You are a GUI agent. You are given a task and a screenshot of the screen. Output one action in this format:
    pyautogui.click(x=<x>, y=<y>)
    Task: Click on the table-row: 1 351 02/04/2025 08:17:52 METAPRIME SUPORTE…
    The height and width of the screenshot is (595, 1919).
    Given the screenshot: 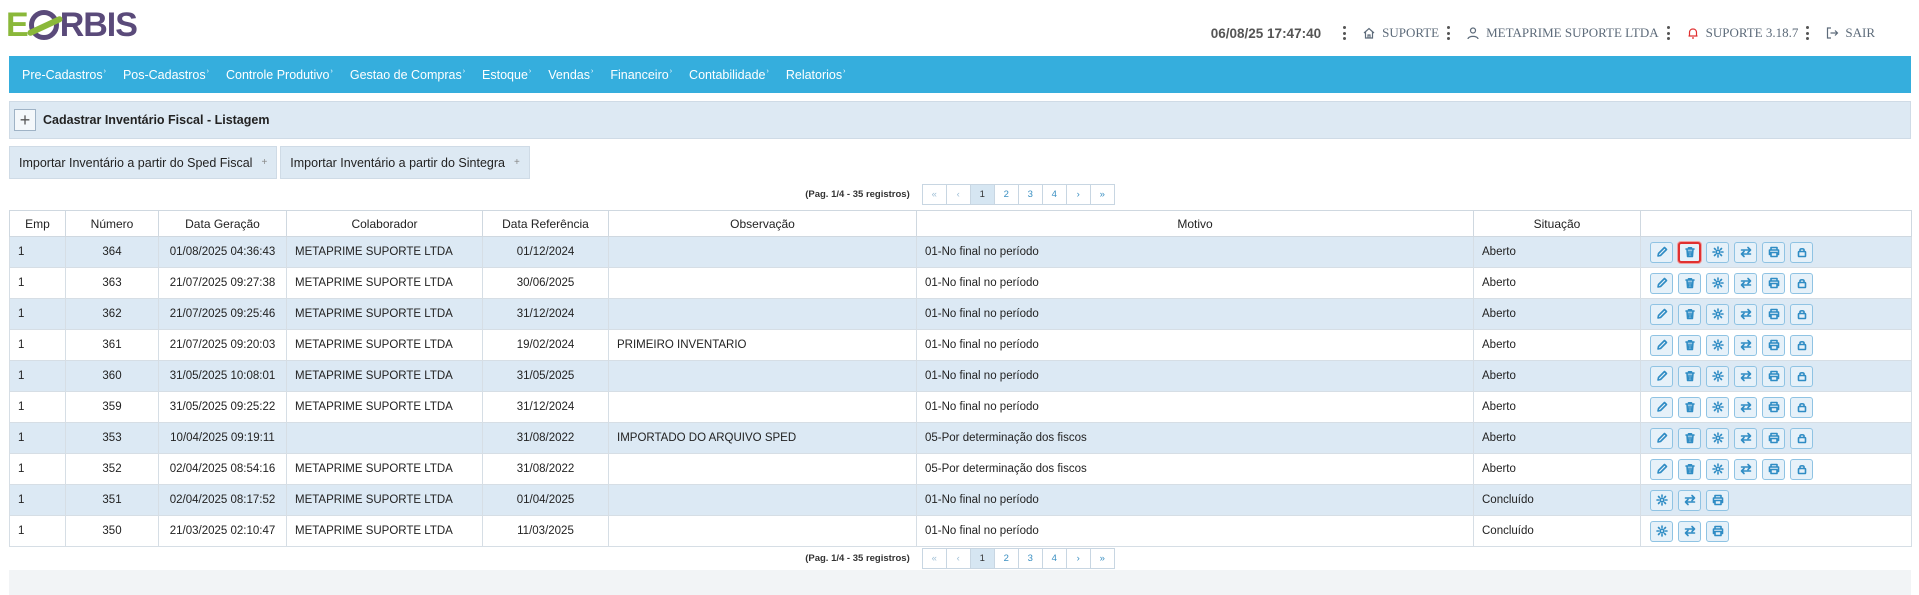 What is the action you would take?
    pyautogui.click(x=960, y=500)
    